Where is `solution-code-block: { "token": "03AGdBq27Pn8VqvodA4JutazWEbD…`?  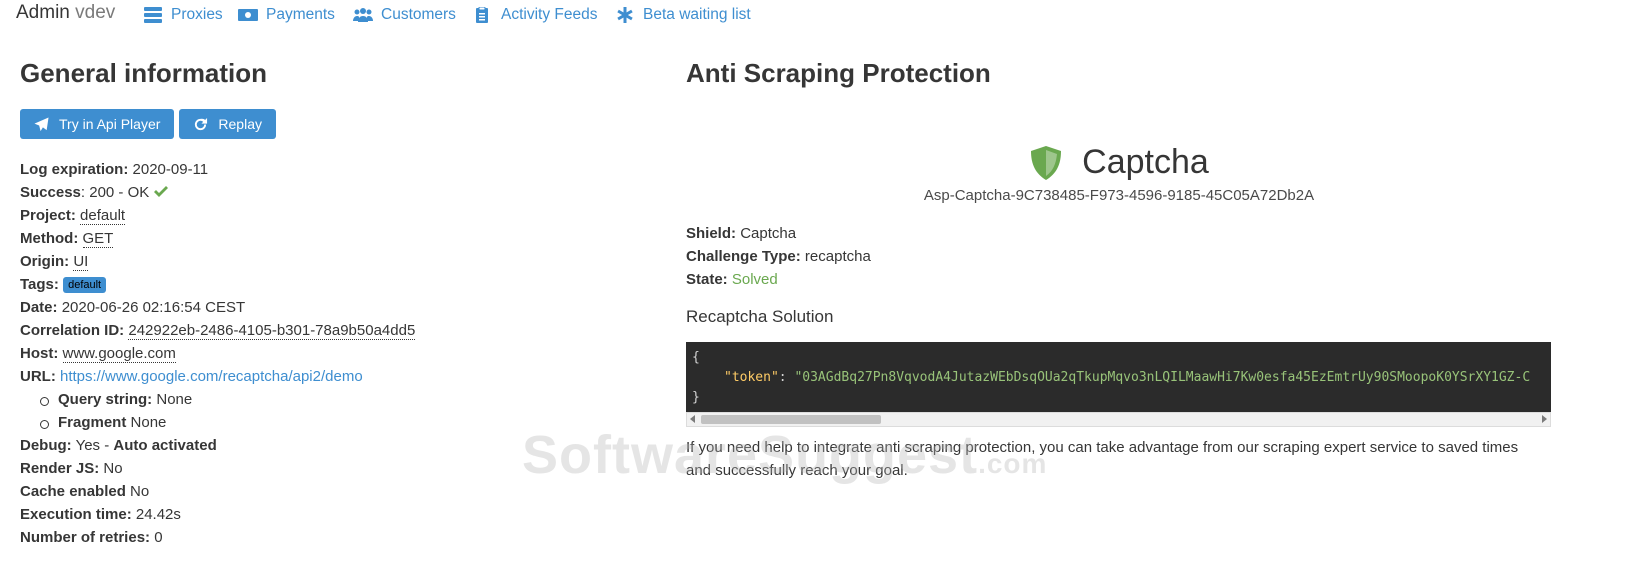
solution-code-block: { "token": "03AGdBq27Pn8VqvodA4JutazWEbD… is located at coordinates (1118, 377).